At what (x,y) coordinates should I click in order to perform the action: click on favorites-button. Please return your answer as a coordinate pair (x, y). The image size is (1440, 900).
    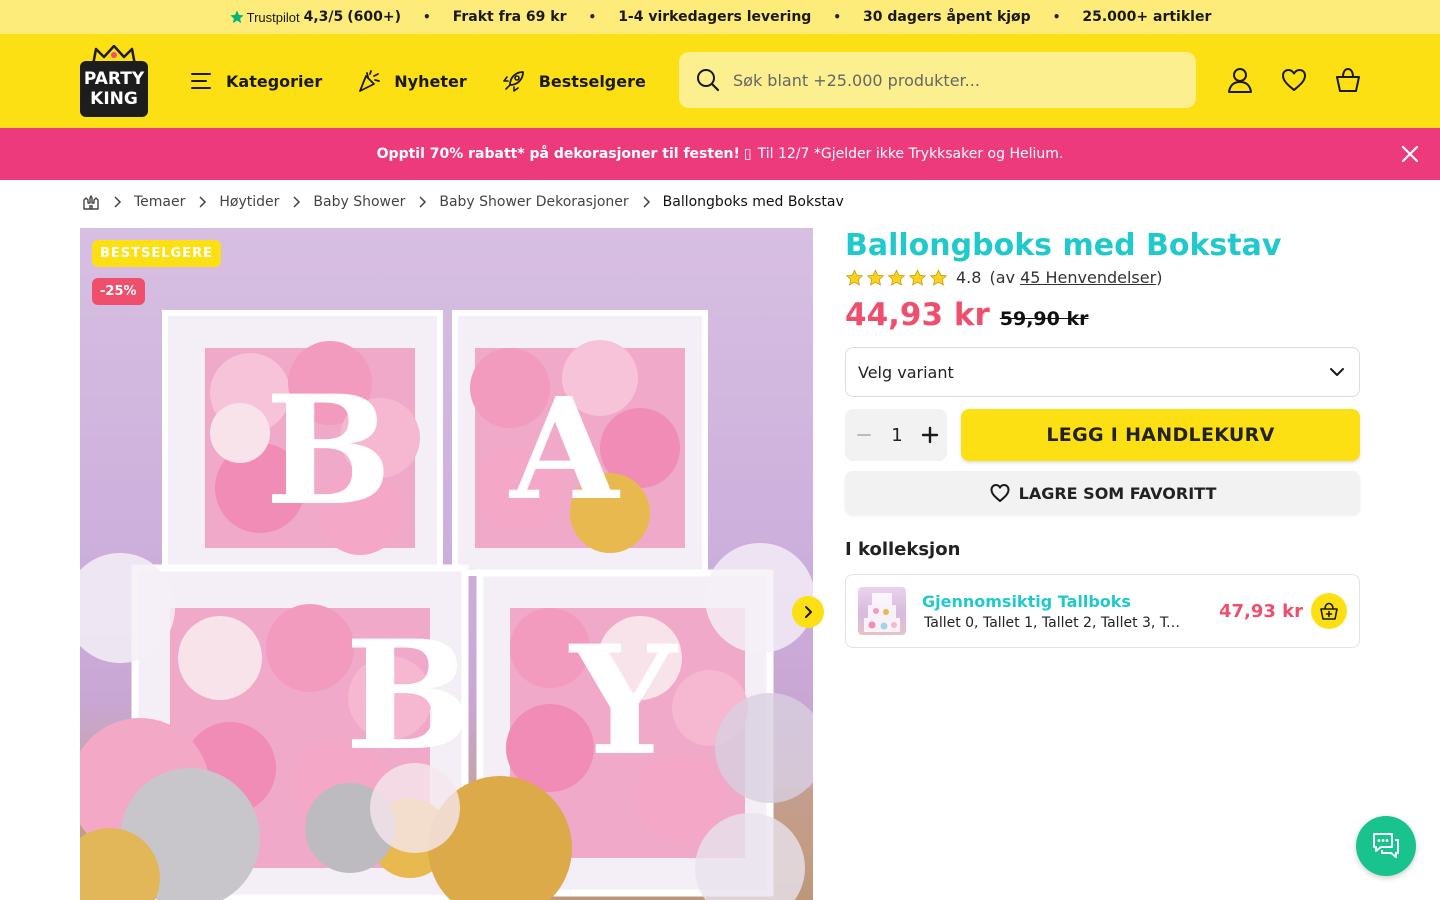
    Looking at the image, I should click on (1294, 80).